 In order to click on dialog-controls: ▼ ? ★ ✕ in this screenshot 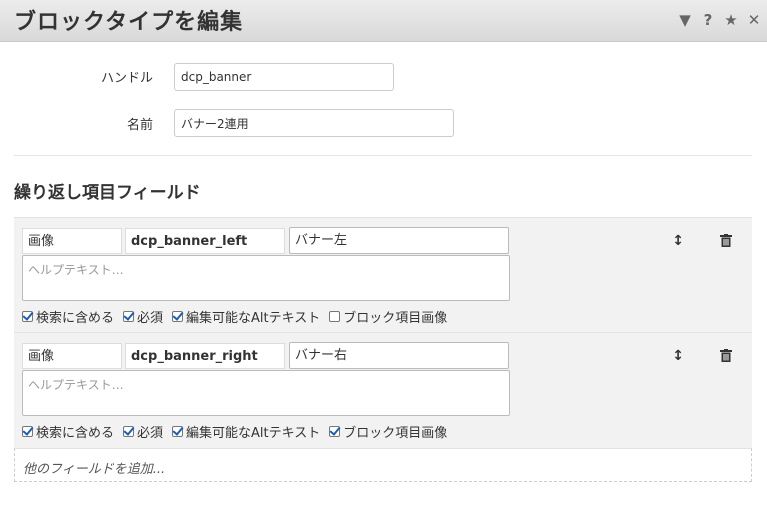, I will do `click(719, 20)`.